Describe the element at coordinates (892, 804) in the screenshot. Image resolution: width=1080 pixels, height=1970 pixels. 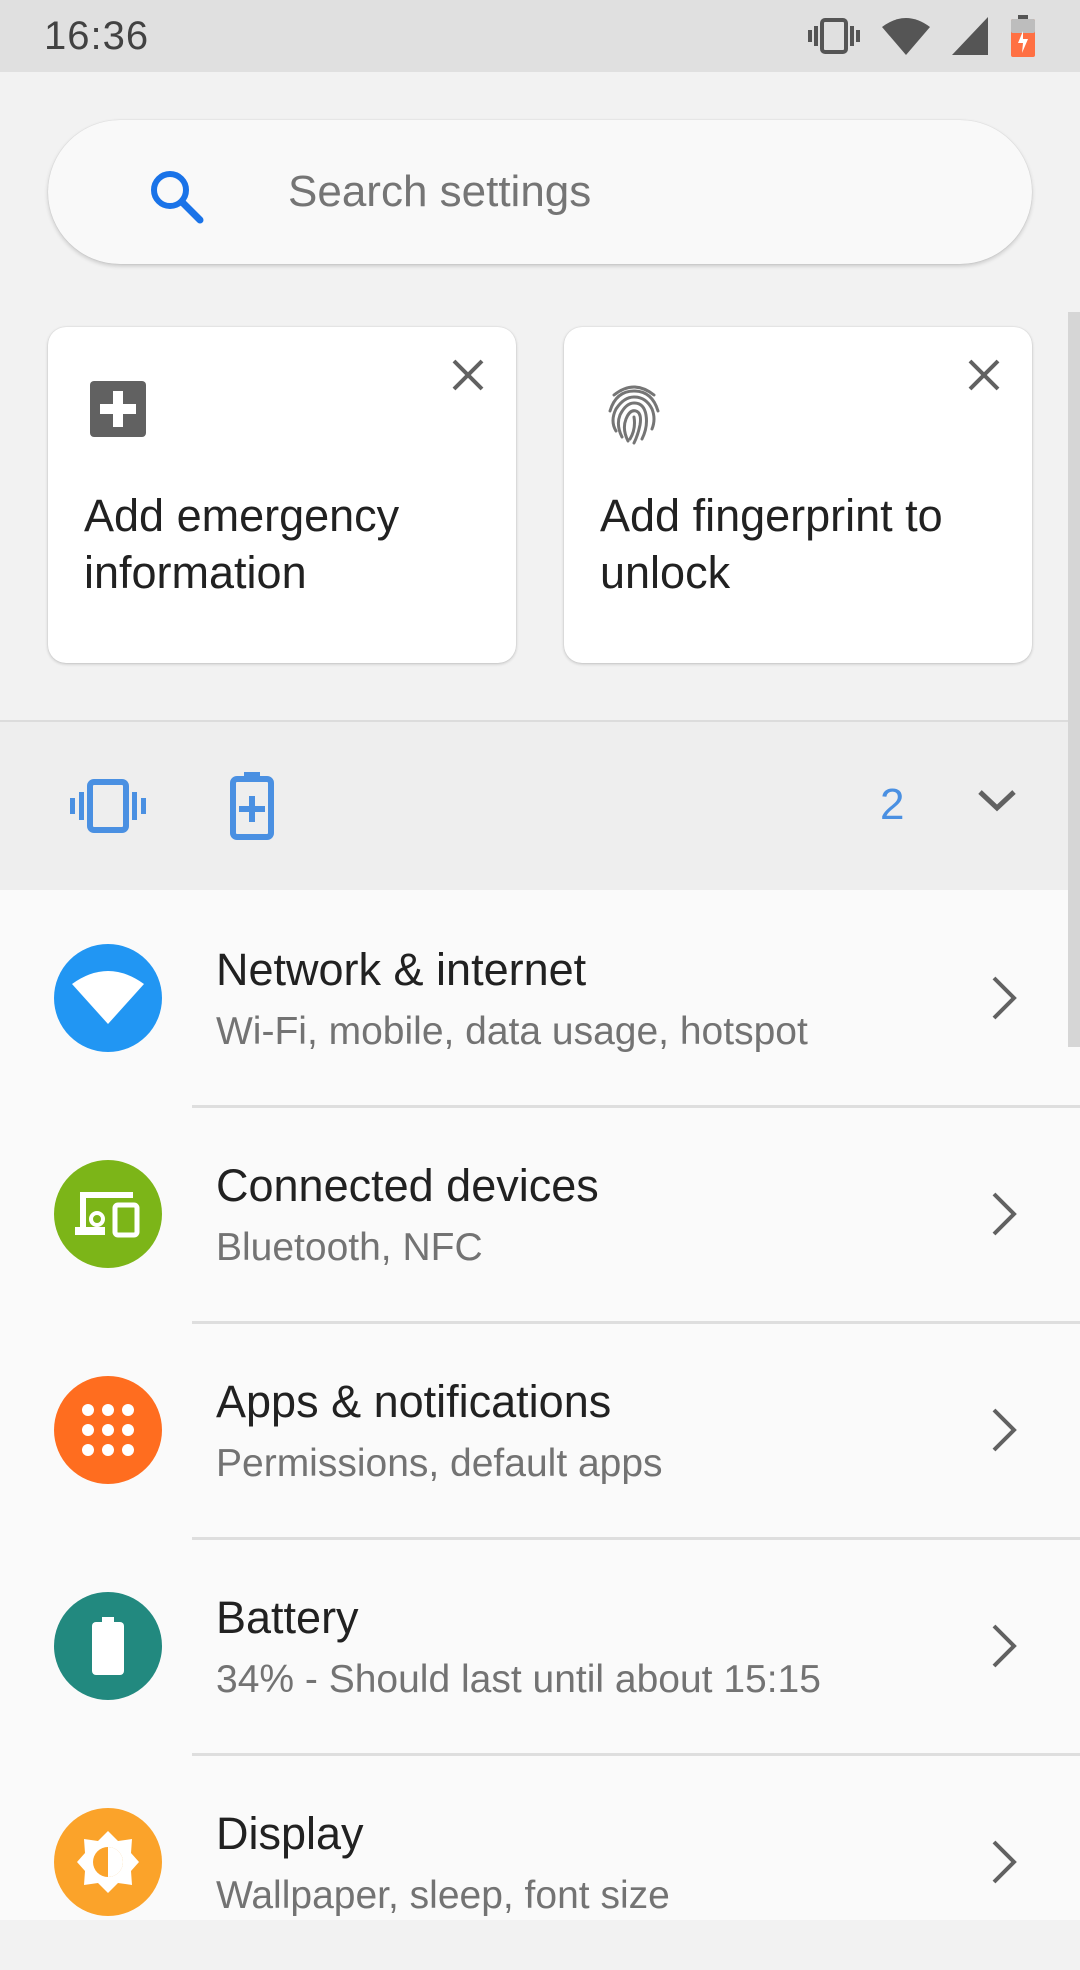
I see `conditions-count: 2` at that location.